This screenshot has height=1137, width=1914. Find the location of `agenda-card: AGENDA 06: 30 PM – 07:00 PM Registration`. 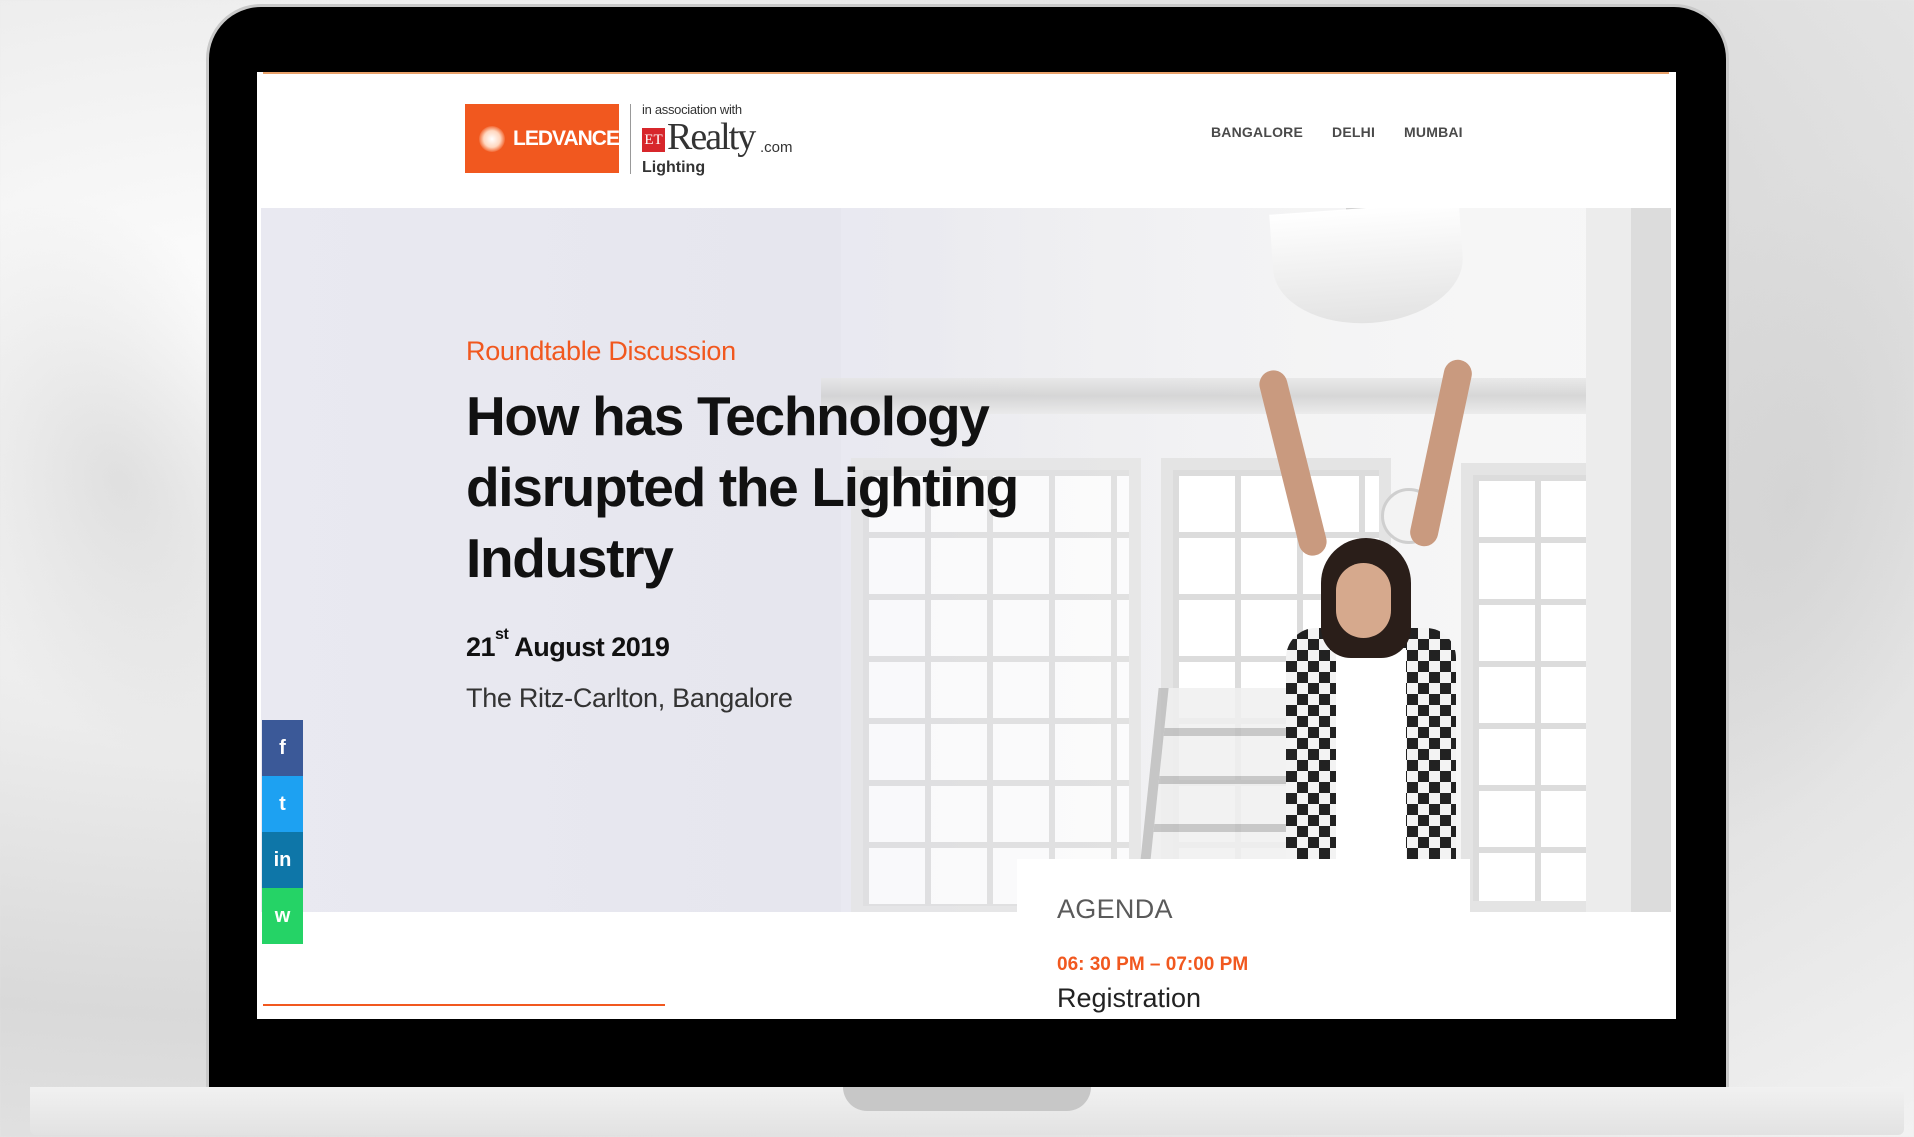

agenda-card: AGENDA 06: 30 PM – 07:00 PM Registration is located at coordinates (1243, 939).